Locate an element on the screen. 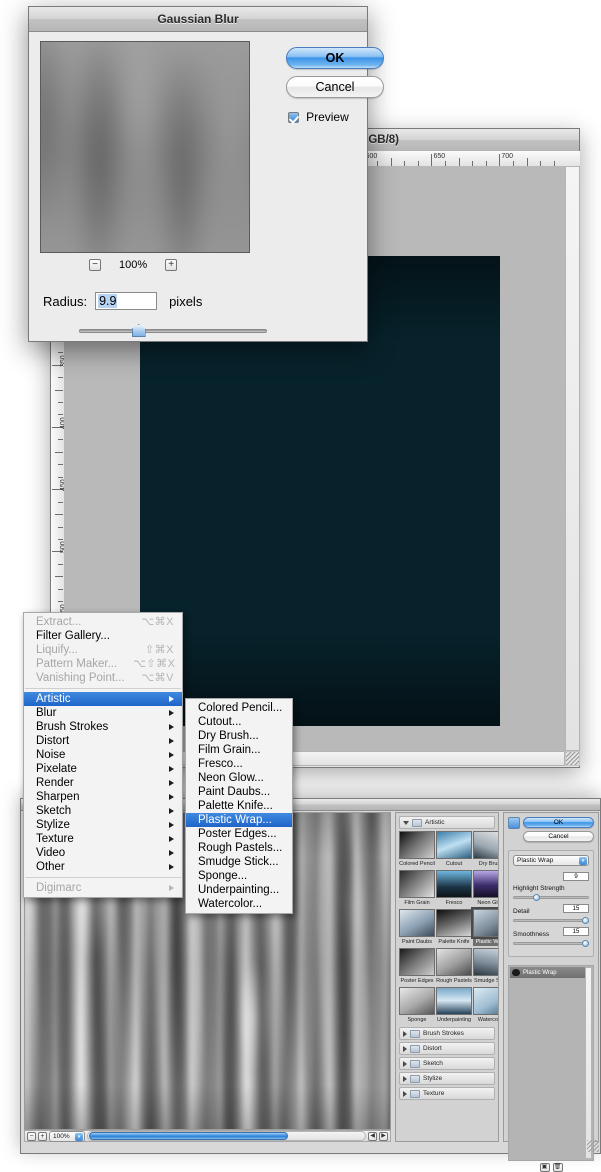 This screenshot has height=1172, width=601. document-vscrollbar is located at coordinates (572, 458).